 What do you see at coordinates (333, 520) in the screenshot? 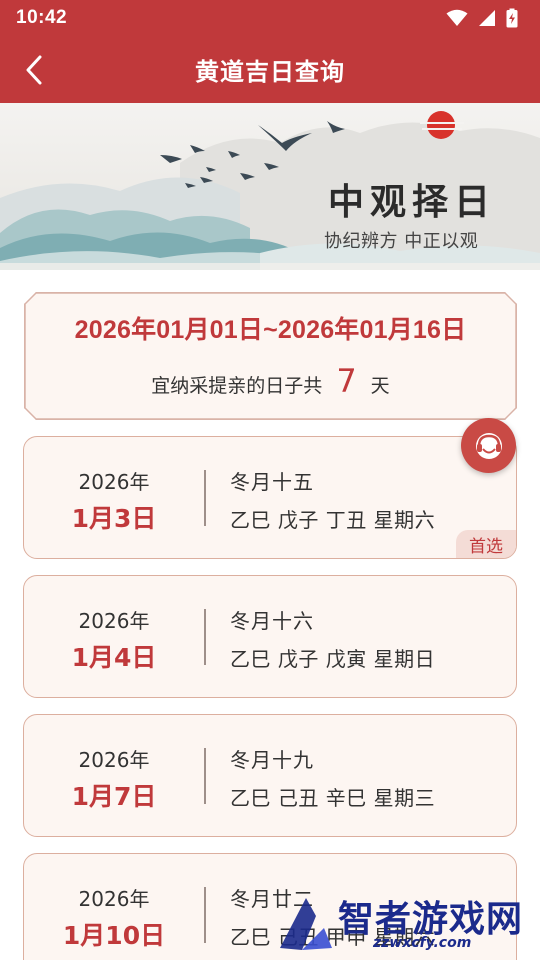
I see `ganzhi-weekday: 乙巳 戊子 丁丑 星期六` at bounding box center [333, 520].